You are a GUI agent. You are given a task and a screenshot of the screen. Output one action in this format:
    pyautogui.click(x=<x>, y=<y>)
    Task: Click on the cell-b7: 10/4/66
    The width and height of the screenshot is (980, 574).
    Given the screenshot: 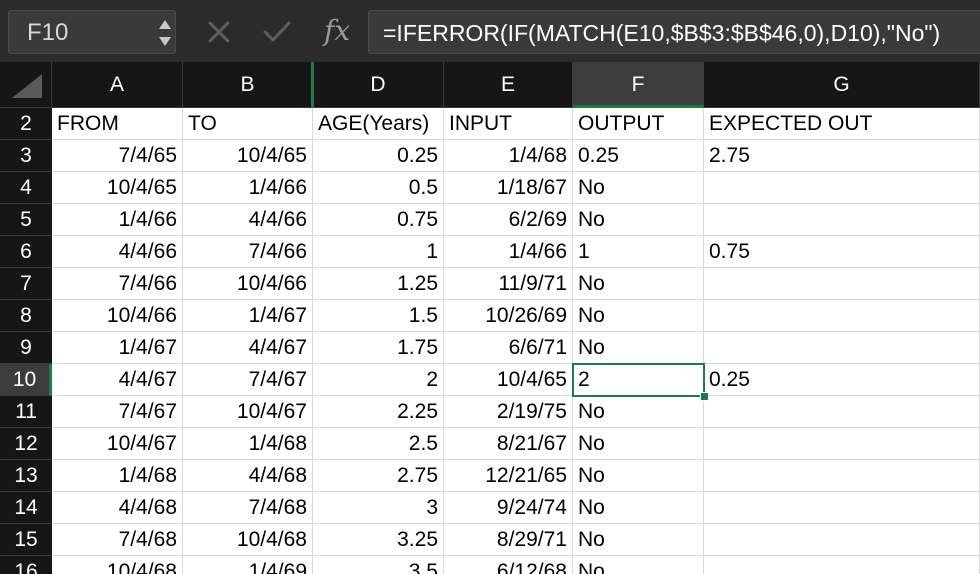 What is the action you would take?
    pyautogui.click(x=248, y=284)
    